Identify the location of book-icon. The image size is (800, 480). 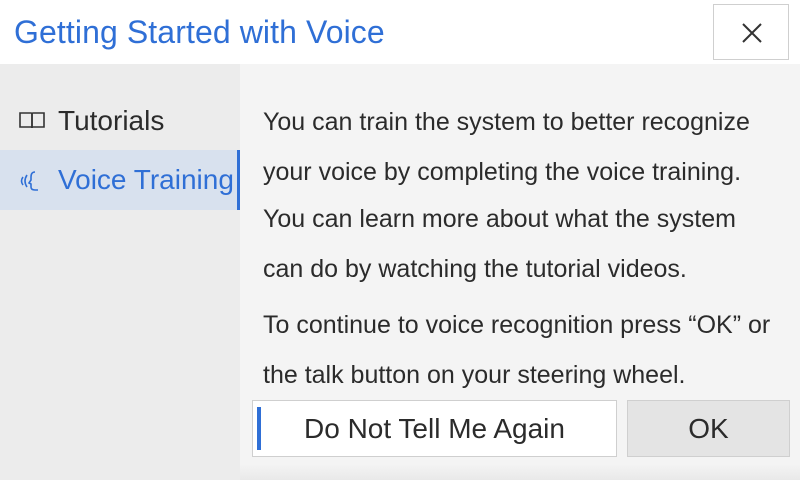
(32, 120).